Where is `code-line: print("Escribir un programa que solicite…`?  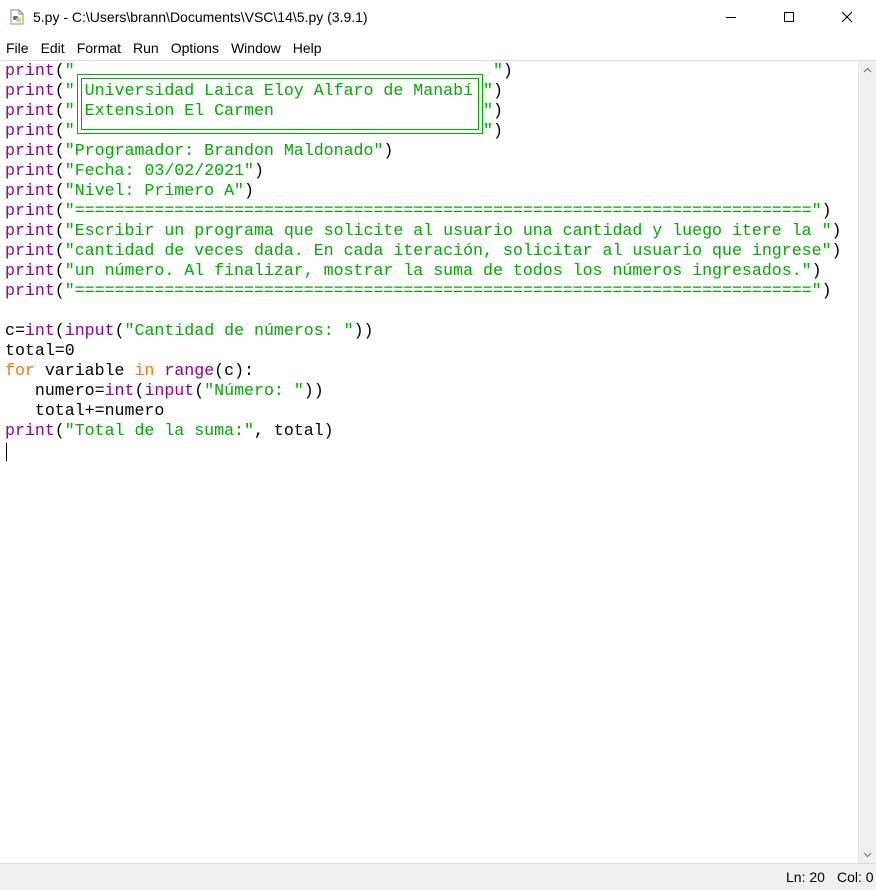 code-line: print("Escribir un programa que solicite… is located at coordinates (423, 230).